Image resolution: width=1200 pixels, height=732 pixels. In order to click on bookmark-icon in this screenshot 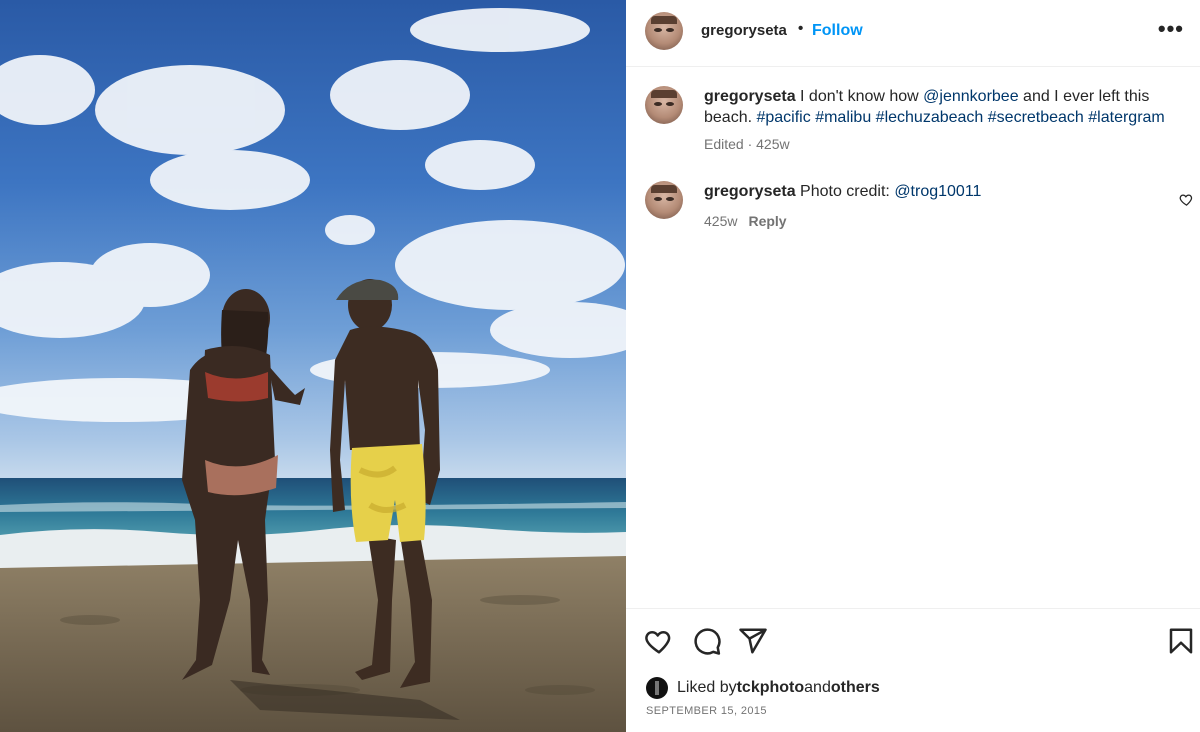, I will do `click(1181, 641)`.